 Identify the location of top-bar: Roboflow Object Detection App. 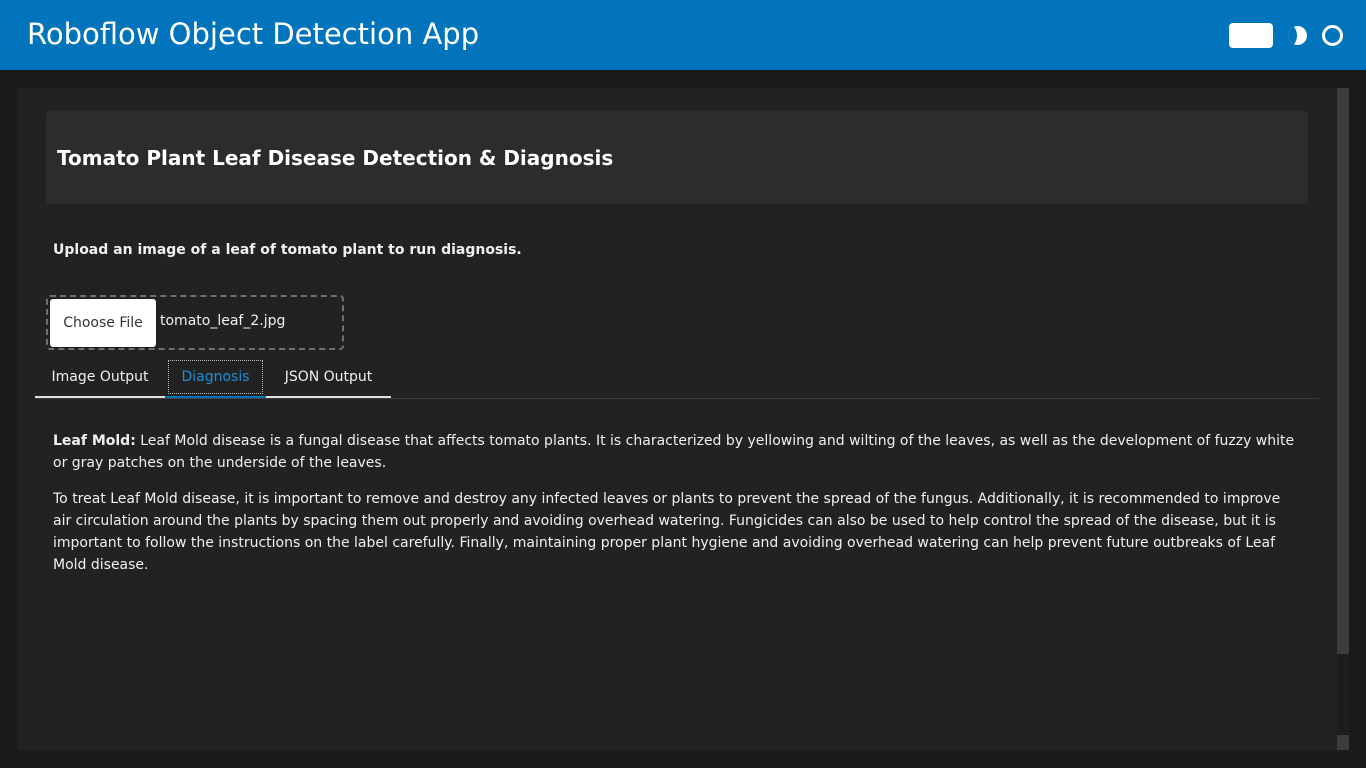
(683, 35).